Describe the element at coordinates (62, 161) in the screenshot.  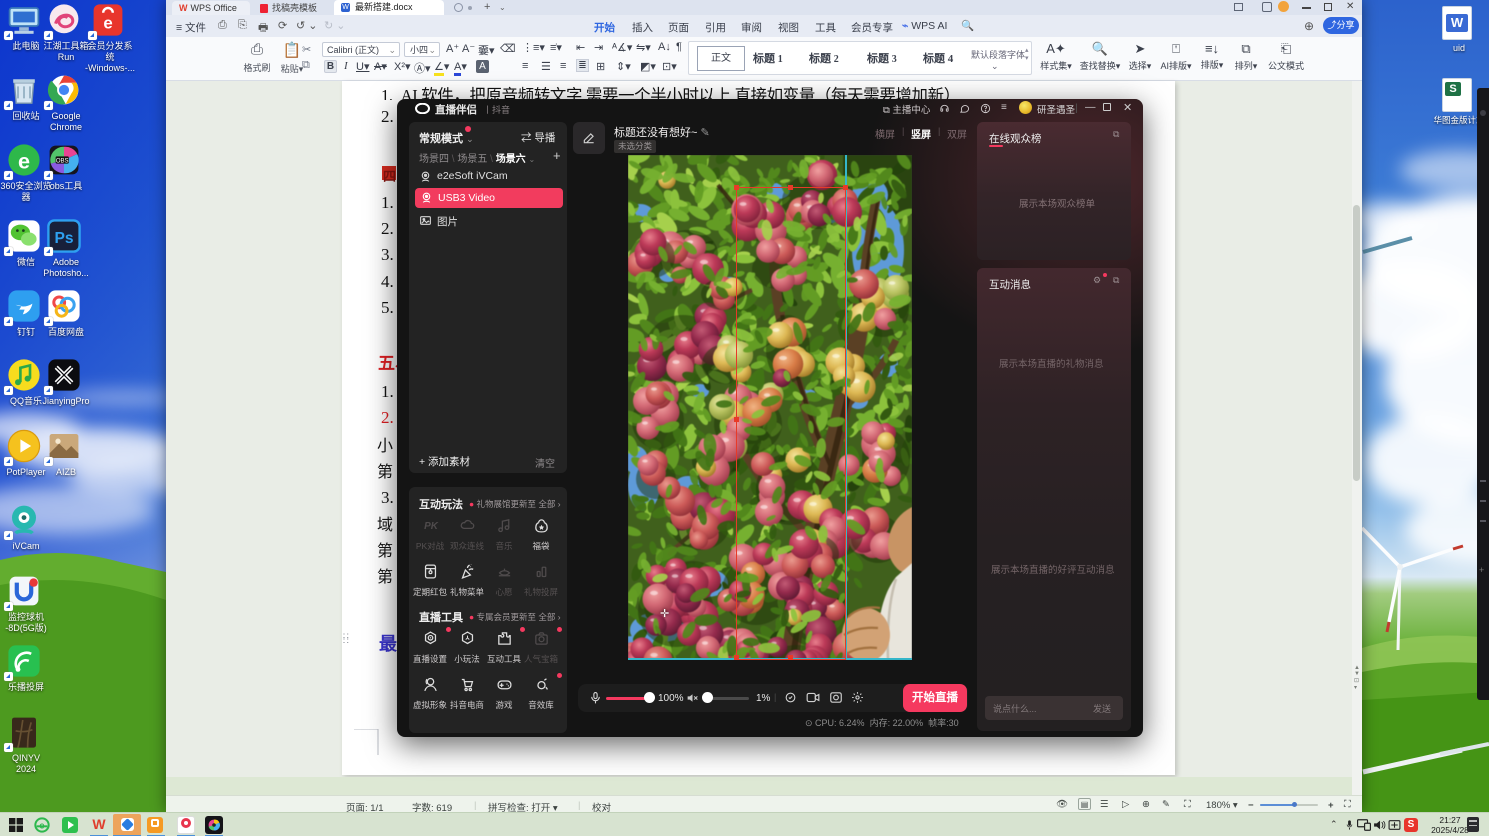
I see `svg-text: OBS` at that location.